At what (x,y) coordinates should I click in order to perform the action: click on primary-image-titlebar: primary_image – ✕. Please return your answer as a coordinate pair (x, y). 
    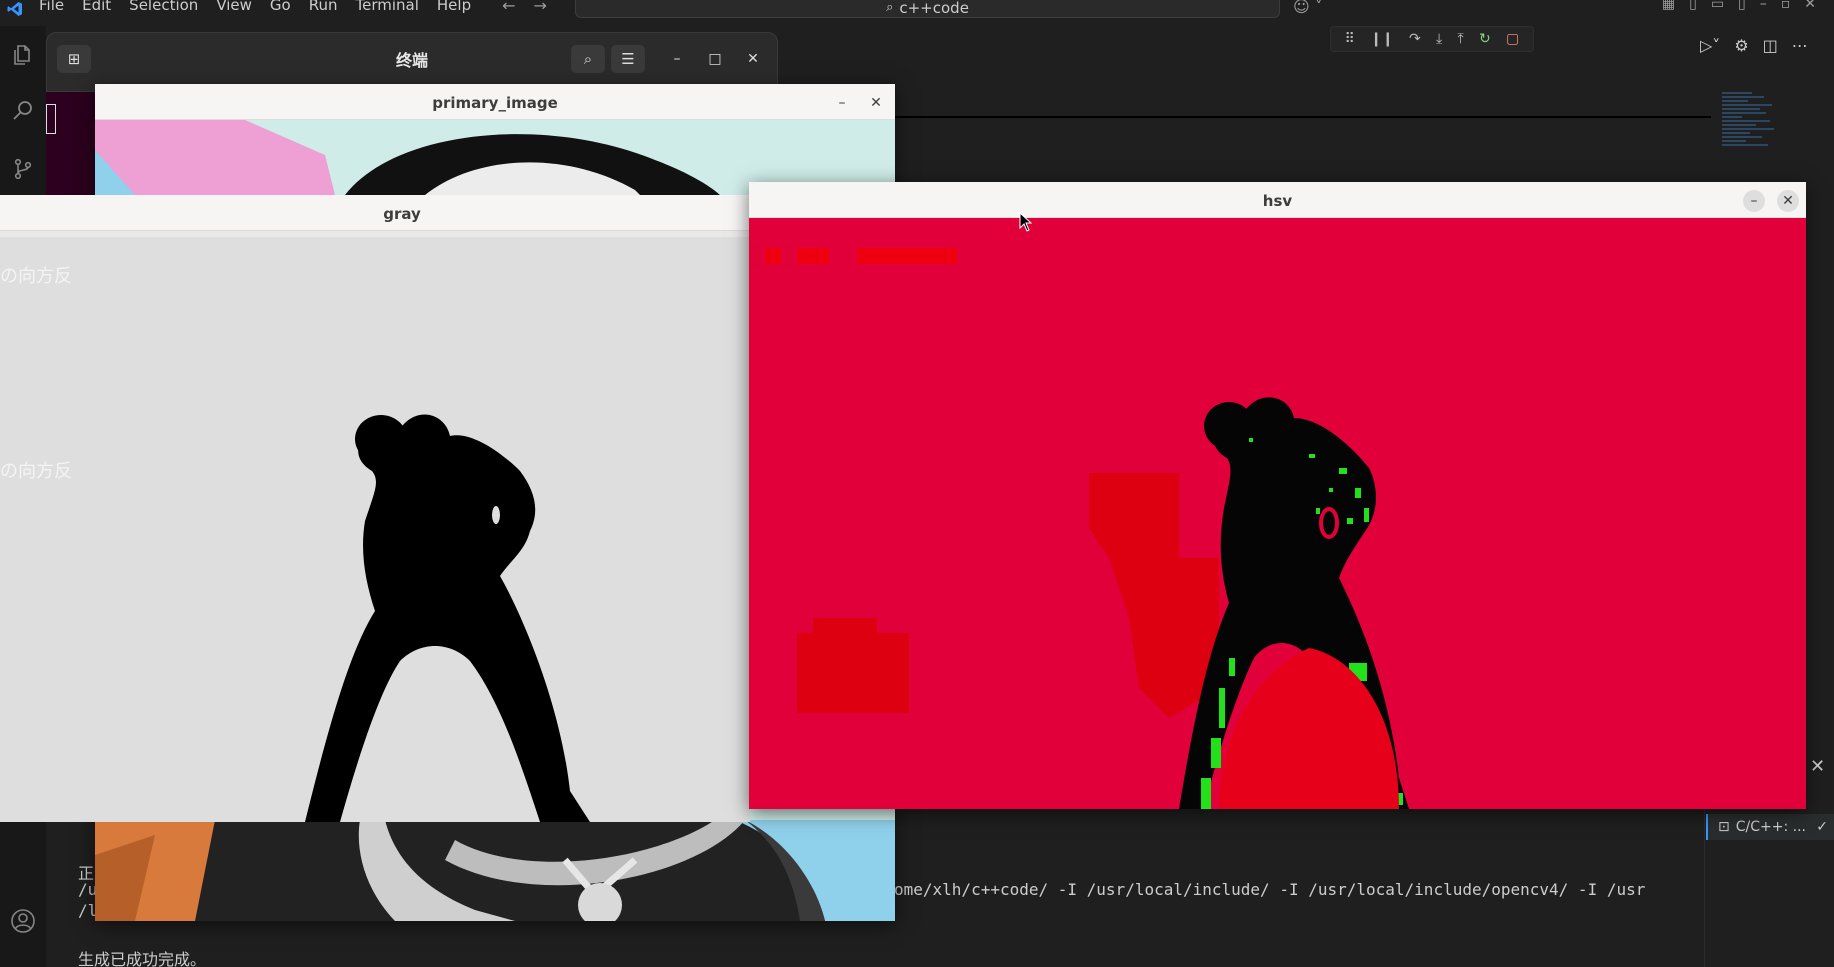
    Looking at the image, I should click on (495, 102).